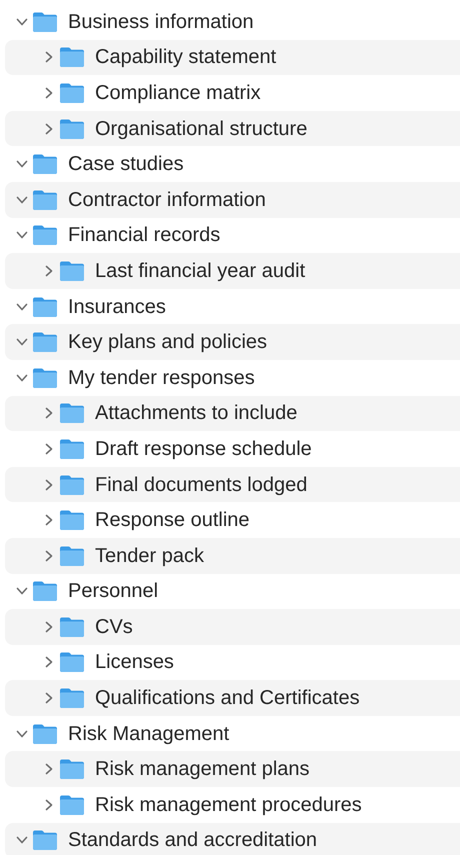 This screenshot has width=460, height=855. What do you see at coordinates (232, 627) in the screenshot?
I see `folder-row: CVs` at bounding box center [232, 627].